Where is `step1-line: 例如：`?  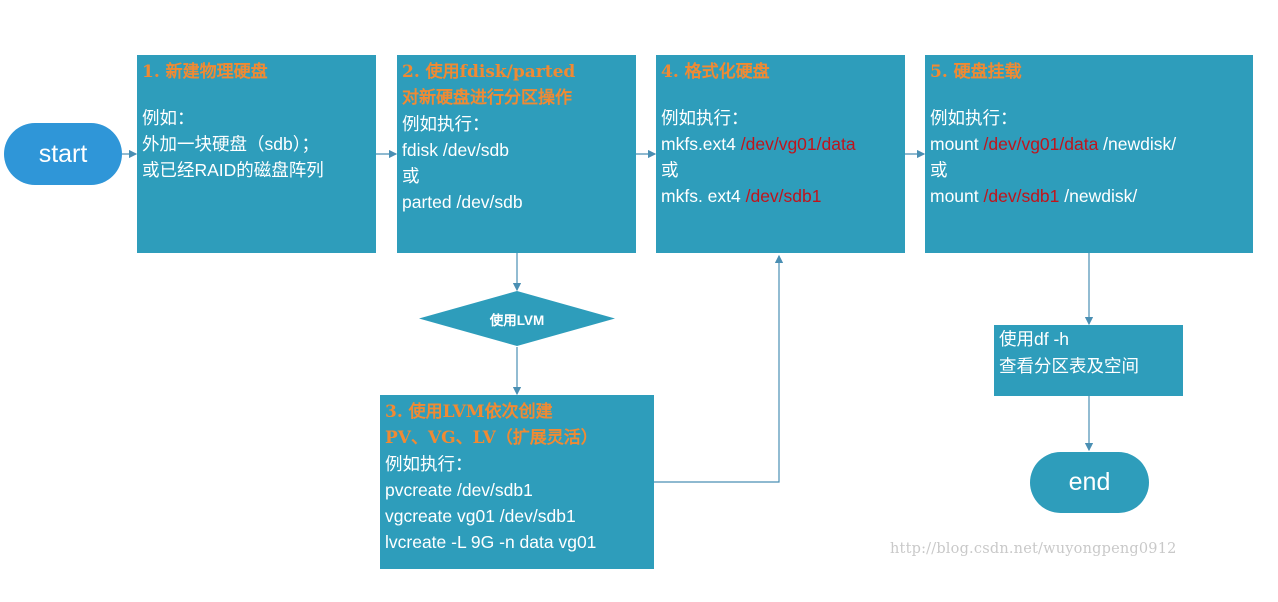 step1-line: 例如： is located at coordinates (168, 118).